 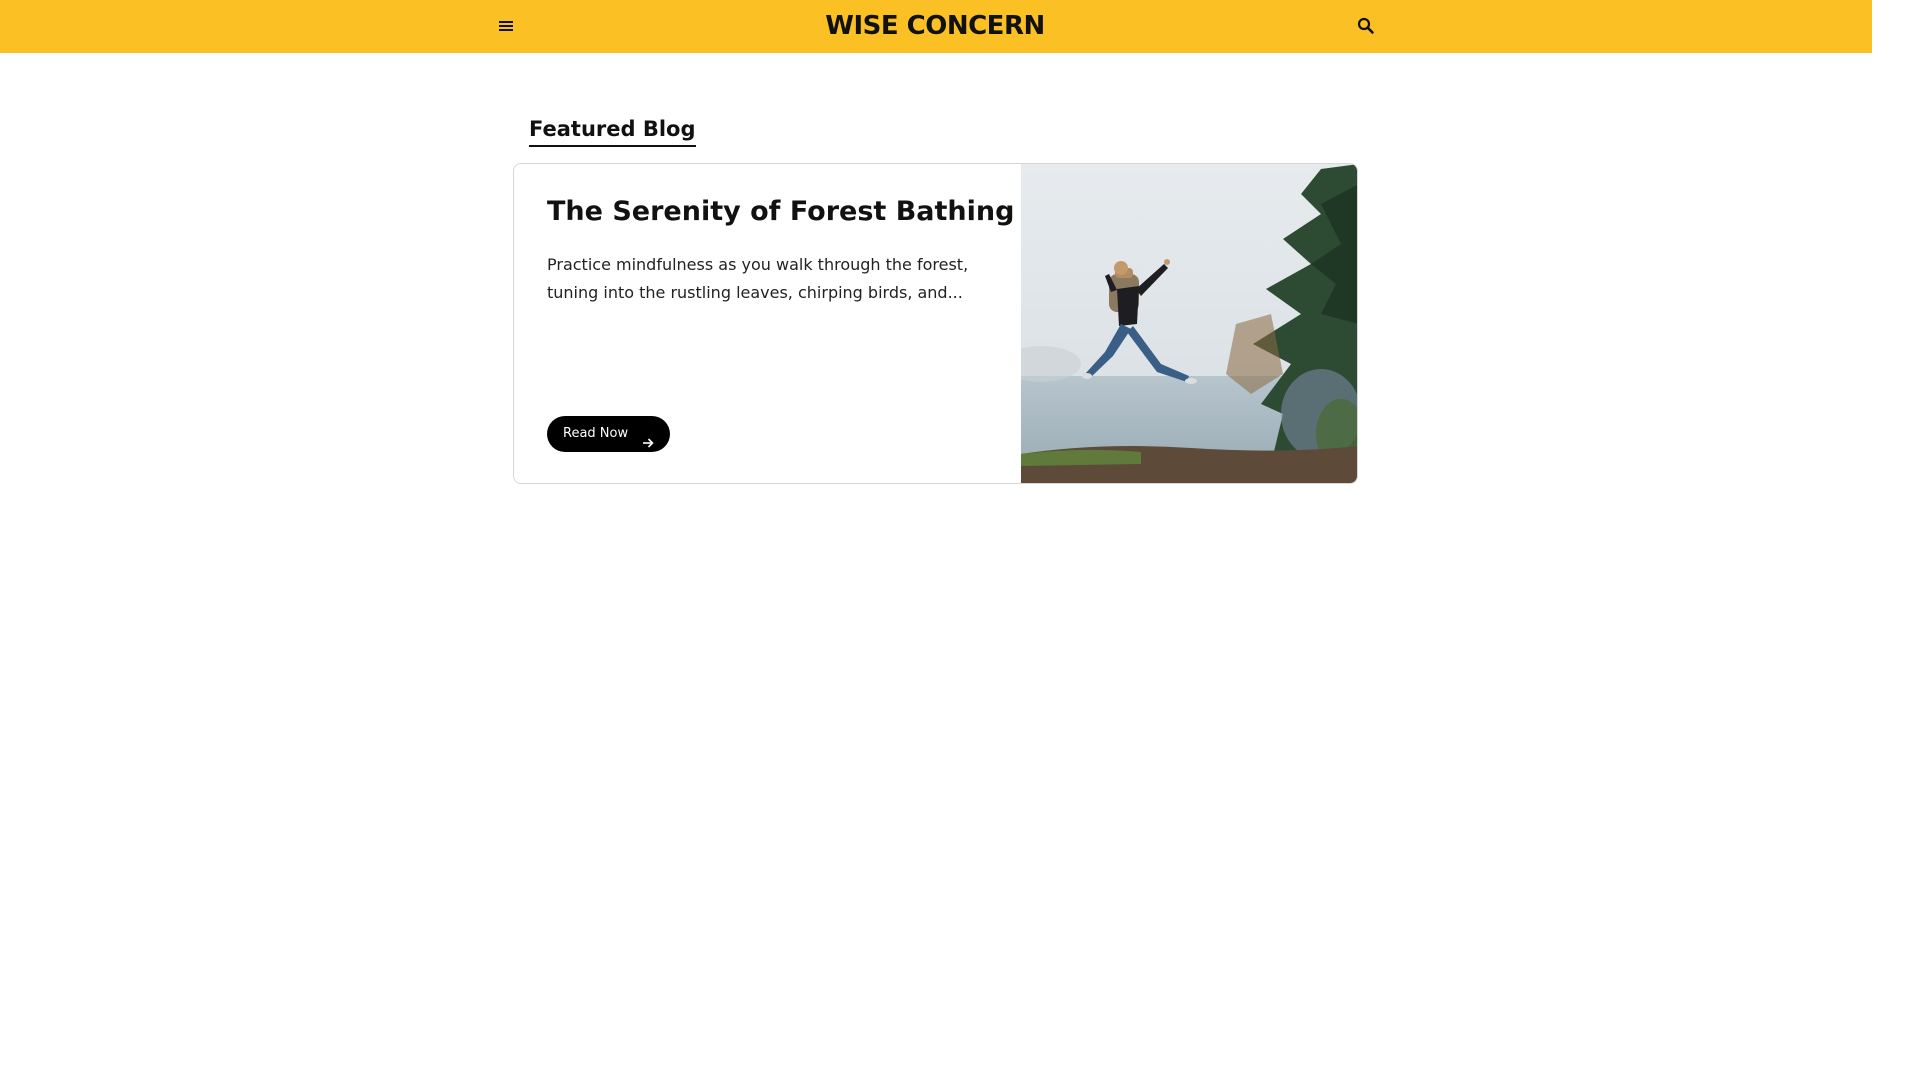 I want to click on search-icon, so click(x=1366, y=26).